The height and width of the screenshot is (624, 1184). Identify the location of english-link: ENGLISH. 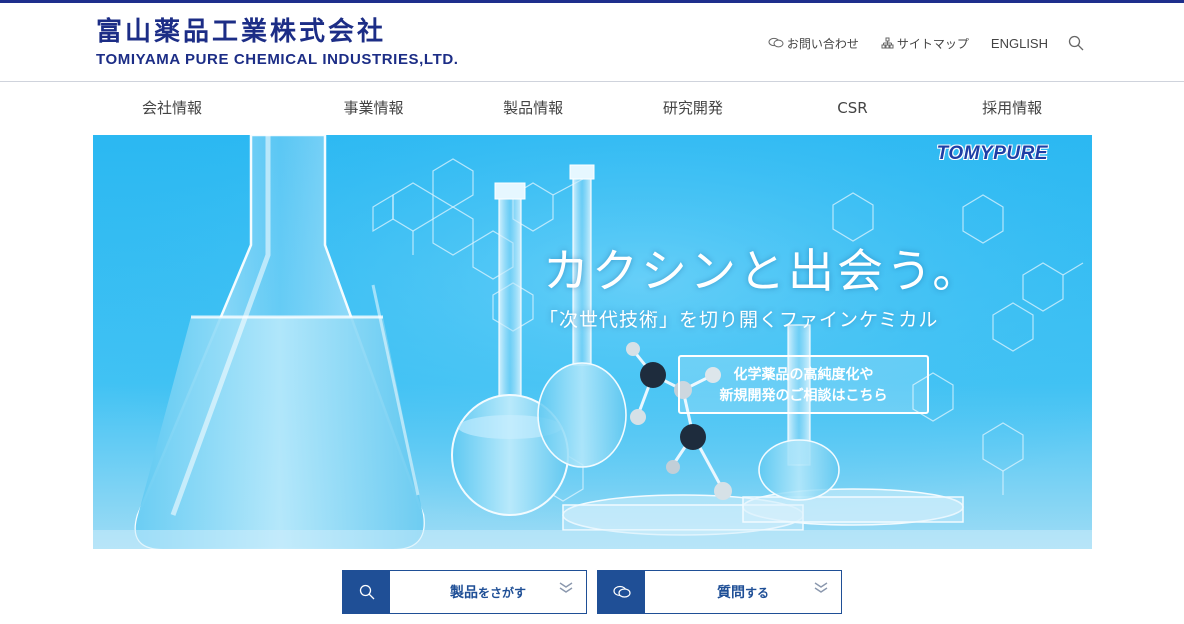
(1019, 43).